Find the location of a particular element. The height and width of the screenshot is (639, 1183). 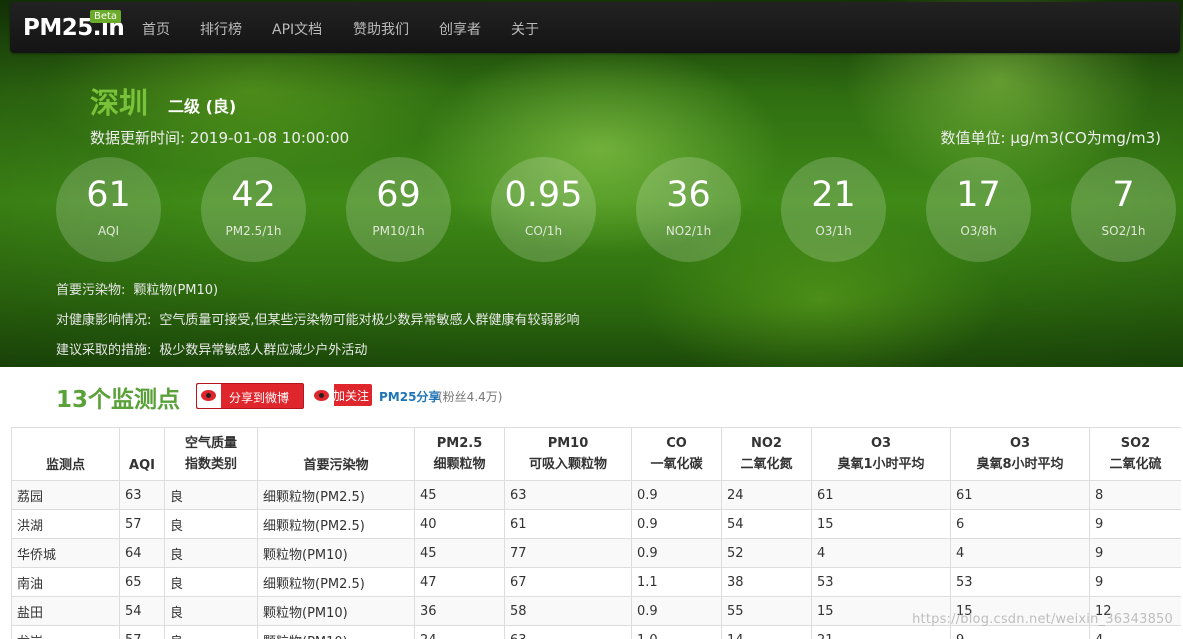

table-row: 龙岗57良颗粒物(PM10)24631.0142194 is located at coordinates (596, 632).